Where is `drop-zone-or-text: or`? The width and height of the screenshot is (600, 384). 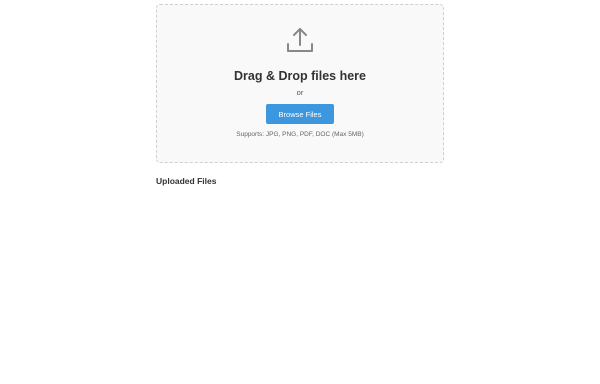
drop-zone-or-text: or is located at coordinates (300, 92).